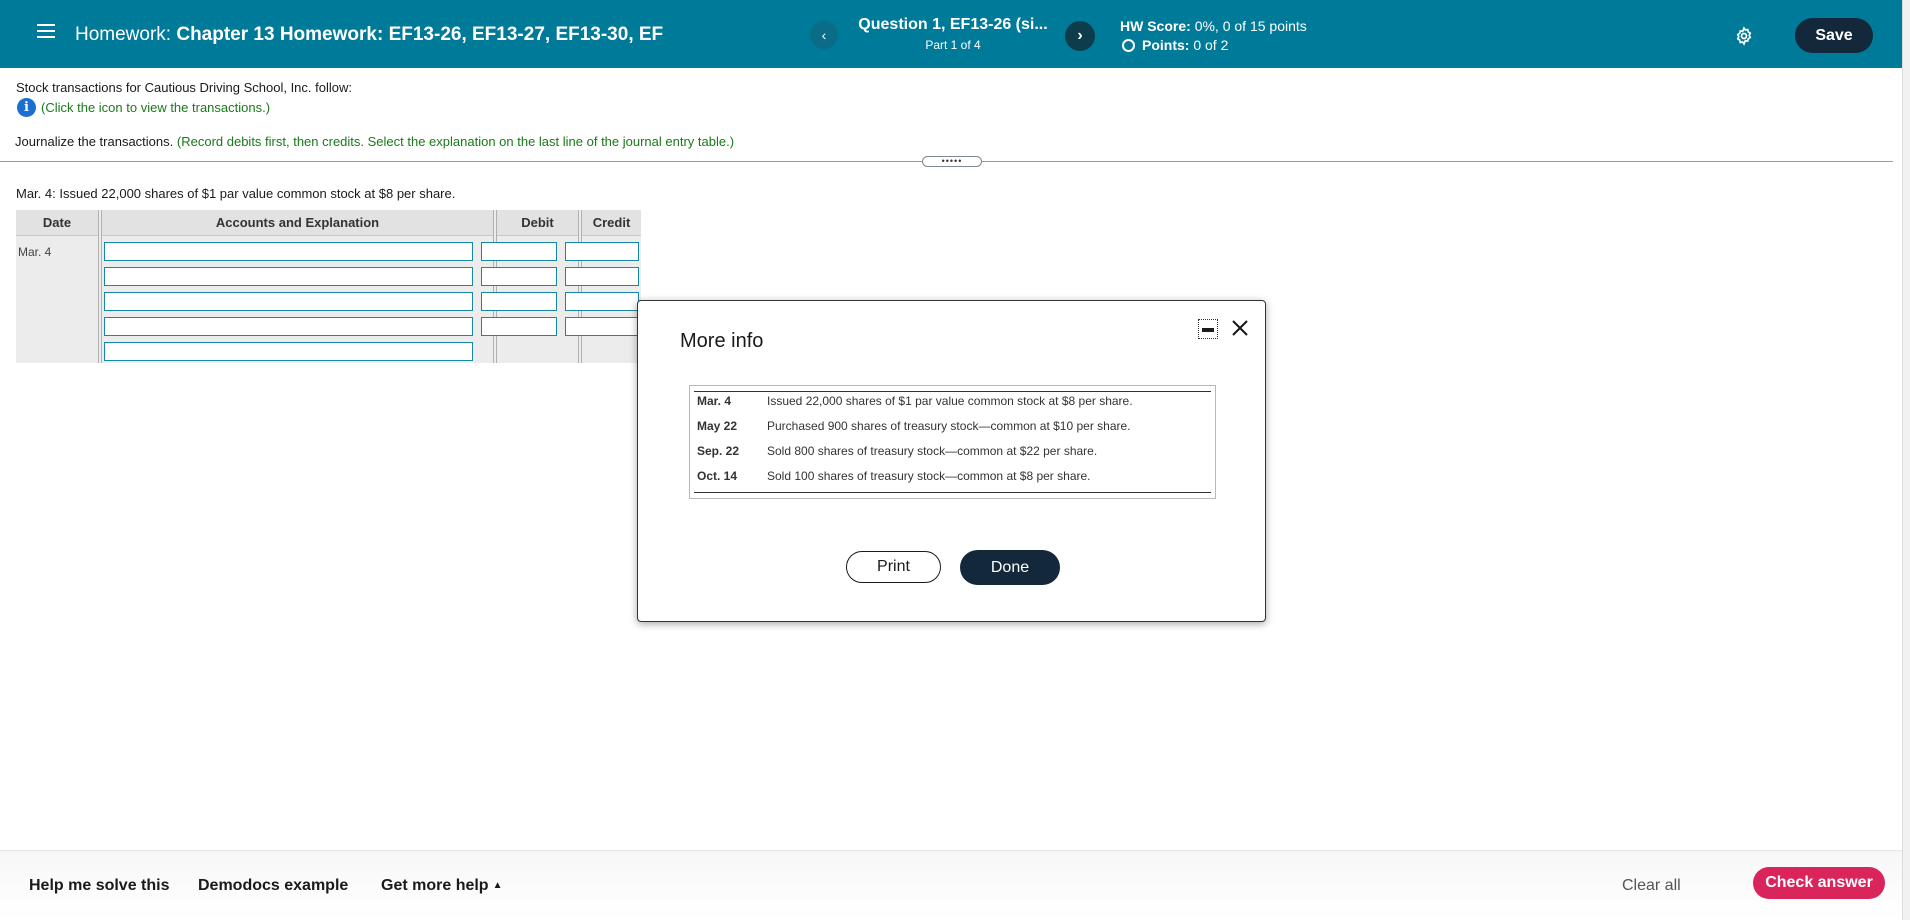 The height and width of the screenshot is (920, 1910). I want to click on question-part: Part 1 of 4, so click(953, 45).